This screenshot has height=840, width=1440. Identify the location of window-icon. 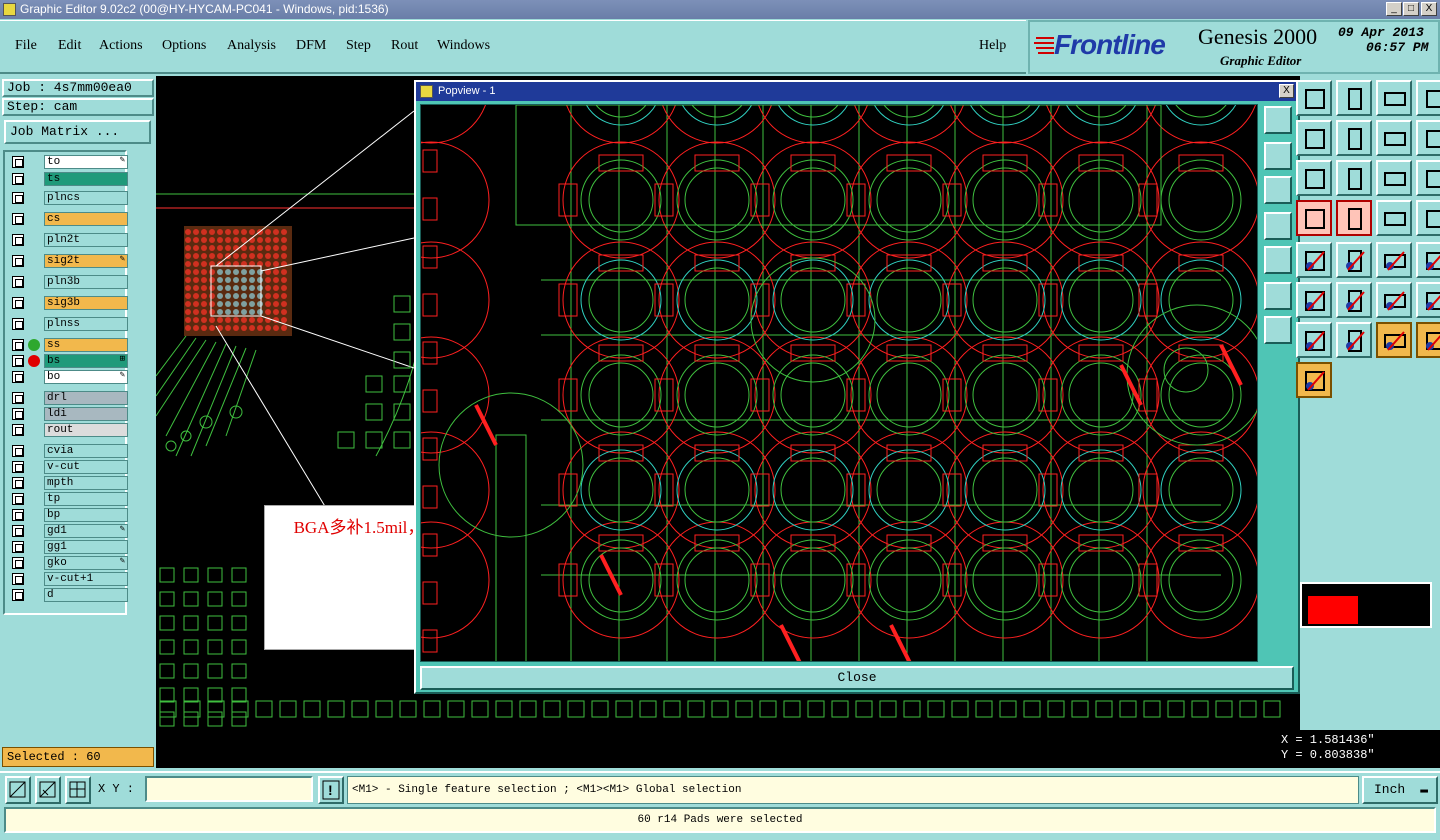
(1428, 98).